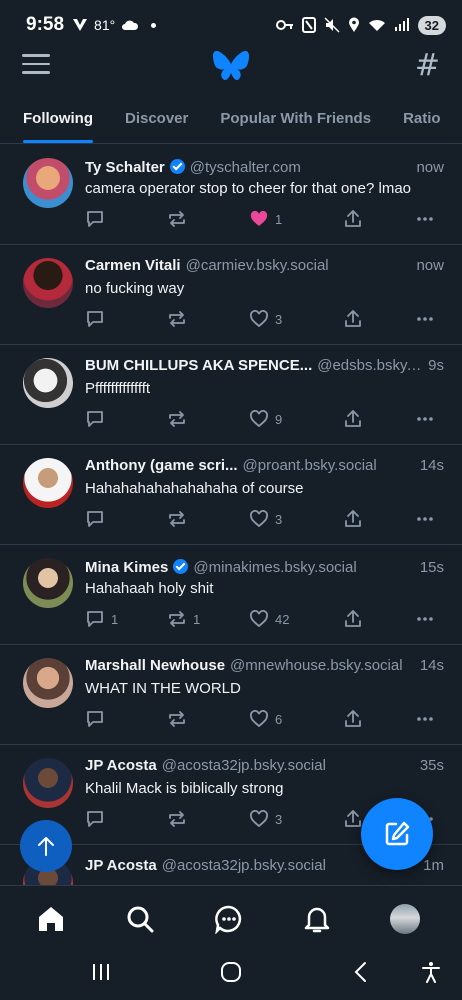 The height and width of the screenshot is (1000, 462). I want to click on author-handle: @carmiev.bsky.social, so click(298, 265).